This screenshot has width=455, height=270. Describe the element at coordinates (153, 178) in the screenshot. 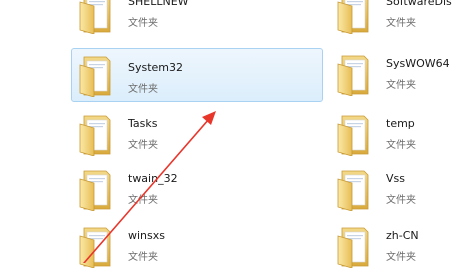

I see `folder-name: twain_32` at that location.